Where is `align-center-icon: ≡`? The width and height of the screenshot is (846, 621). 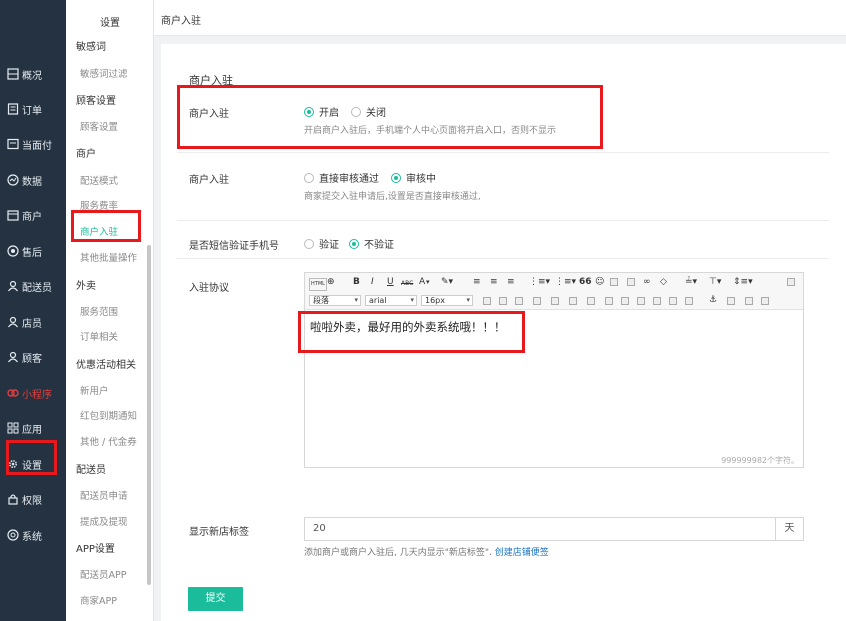
align-center-icon: ≡ is located at coordinates (494, 282).